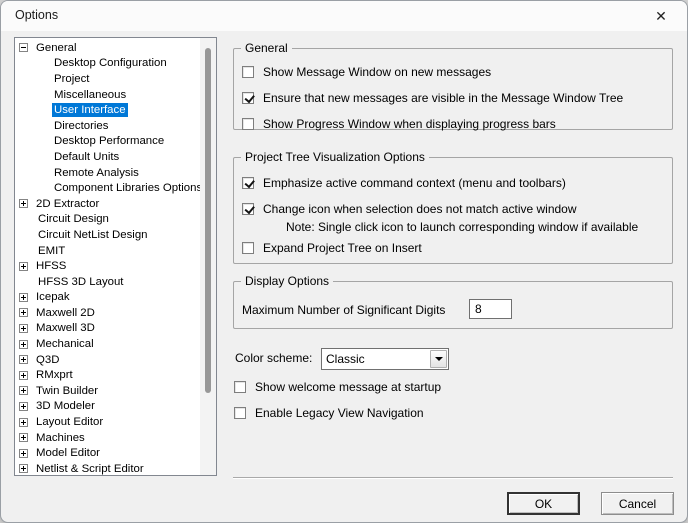  What do you see at coordinates (127, 188) in the screenshot?
I see `tree-item-label: Component Libraries Options` at bounding box center [127, 188].